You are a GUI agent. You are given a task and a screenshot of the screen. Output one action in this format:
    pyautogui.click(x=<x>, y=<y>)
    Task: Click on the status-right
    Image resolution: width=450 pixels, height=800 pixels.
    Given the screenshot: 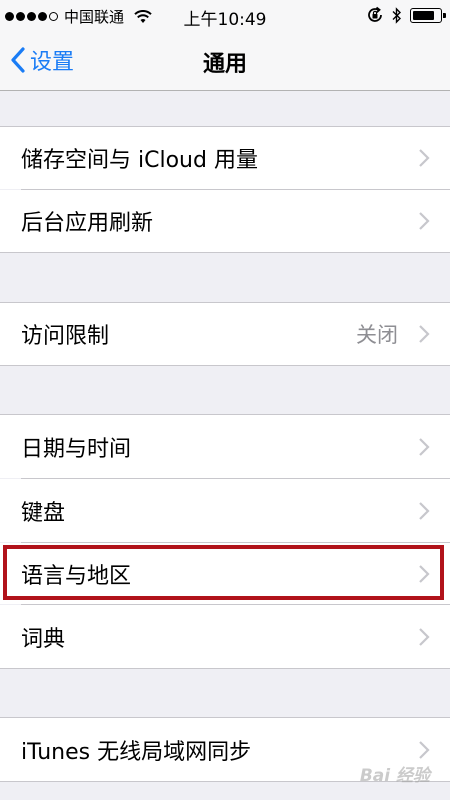 What is the action you would take?
    pyautogui.click(x=406, y=15)
    